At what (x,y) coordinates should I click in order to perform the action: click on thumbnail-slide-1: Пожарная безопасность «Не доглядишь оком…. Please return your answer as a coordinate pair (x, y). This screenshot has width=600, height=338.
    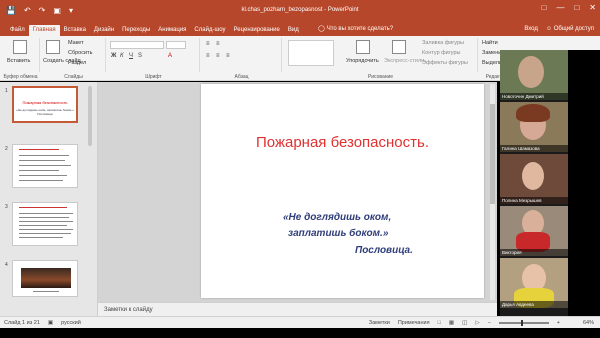
    Looking at the image, I should click on (45, 104).